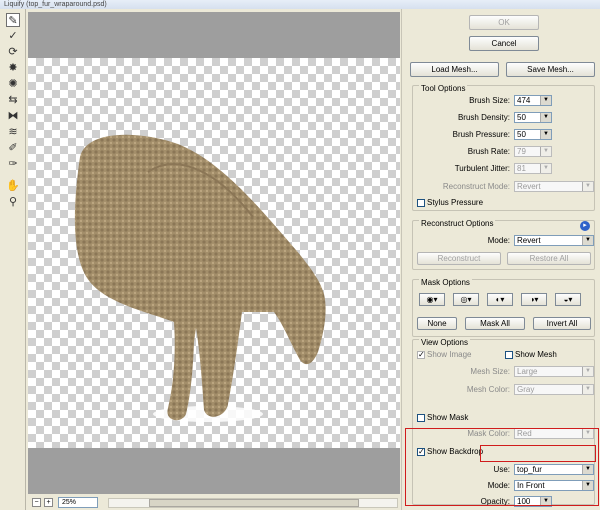 The image size is (600, 510). What do you see at coordinates (526, 389) in the screenshot?
I see `mesh-color-value: Gray` at bounding box center [526, 389].